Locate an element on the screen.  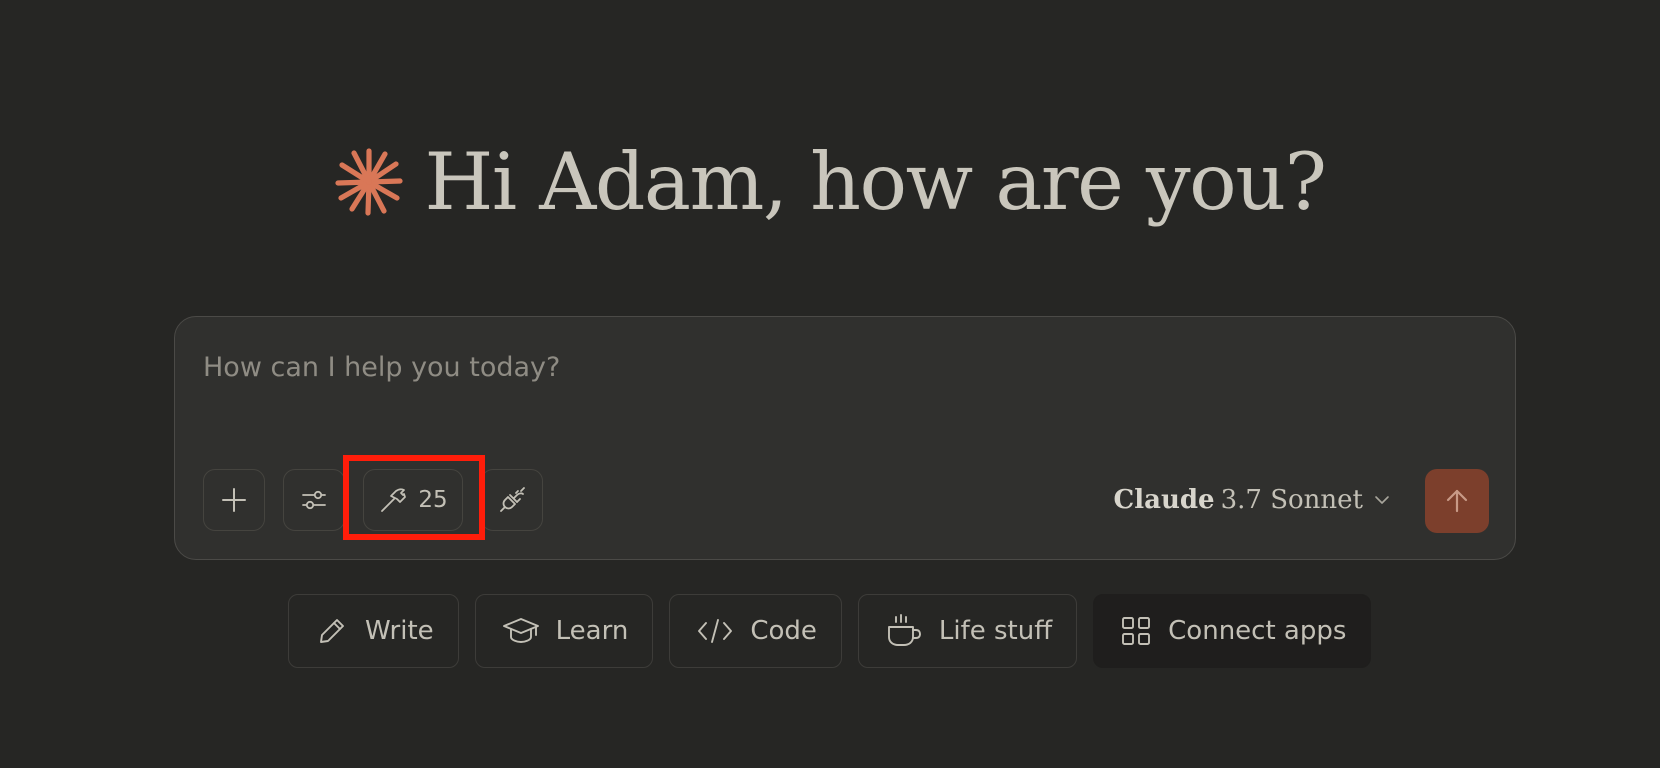
learn-chip: Learn is located at coordinates (564, 631).